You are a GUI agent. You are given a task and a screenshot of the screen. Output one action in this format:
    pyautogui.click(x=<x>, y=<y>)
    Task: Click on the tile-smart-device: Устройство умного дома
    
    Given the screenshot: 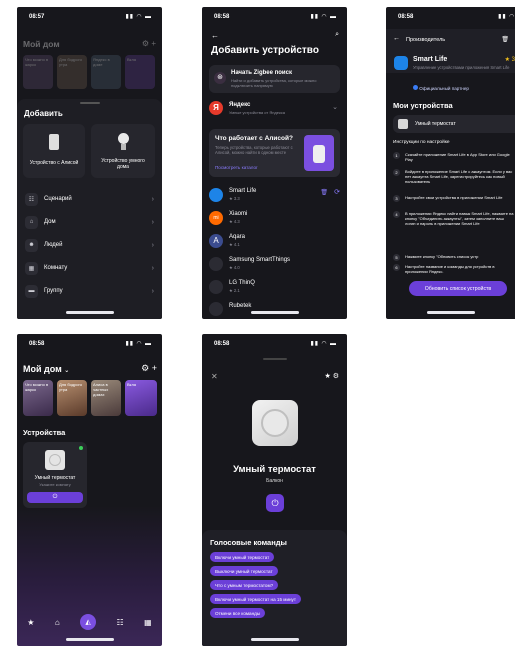 What is the action you would take?
    pyautogui.click(x=123, y=151)
    